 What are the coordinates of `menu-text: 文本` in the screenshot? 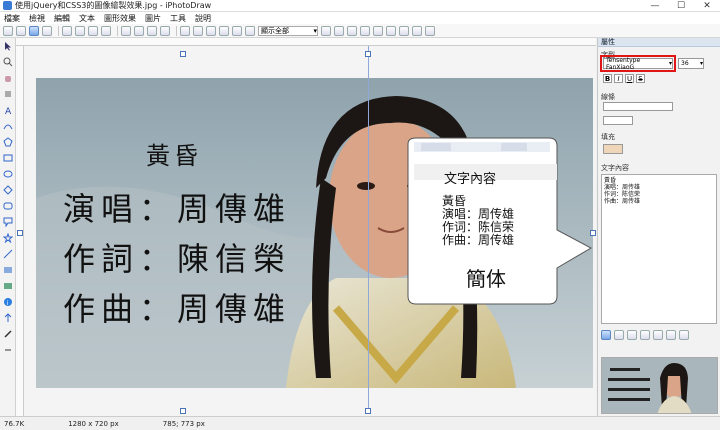 It's located at (87, 18).